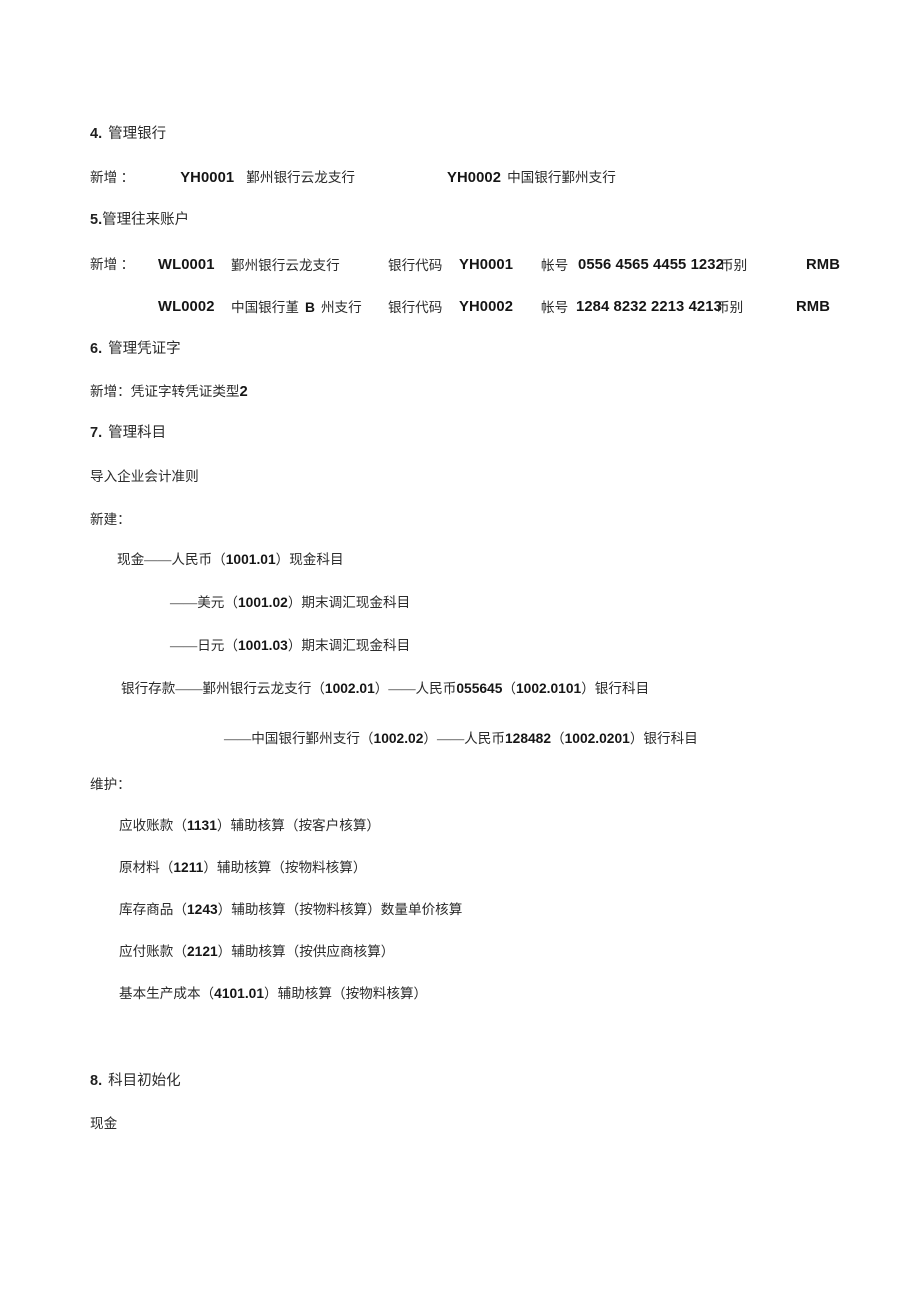  Describe the element at coordinates (597, 738) in the screenshot. I see `bank-item-sub-code: 1002.0201` at that location.